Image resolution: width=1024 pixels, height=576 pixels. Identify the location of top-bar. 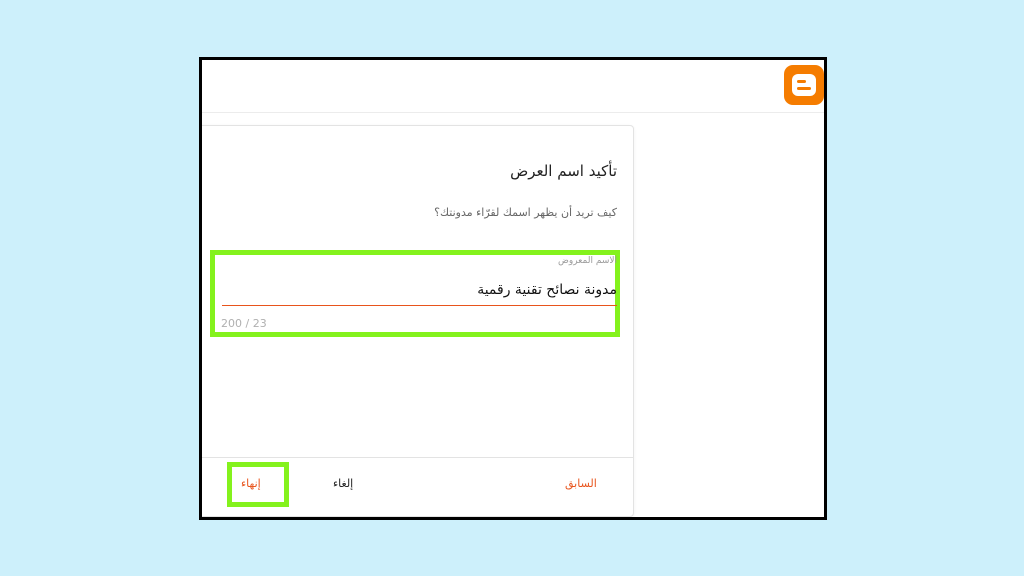
(513, 86).